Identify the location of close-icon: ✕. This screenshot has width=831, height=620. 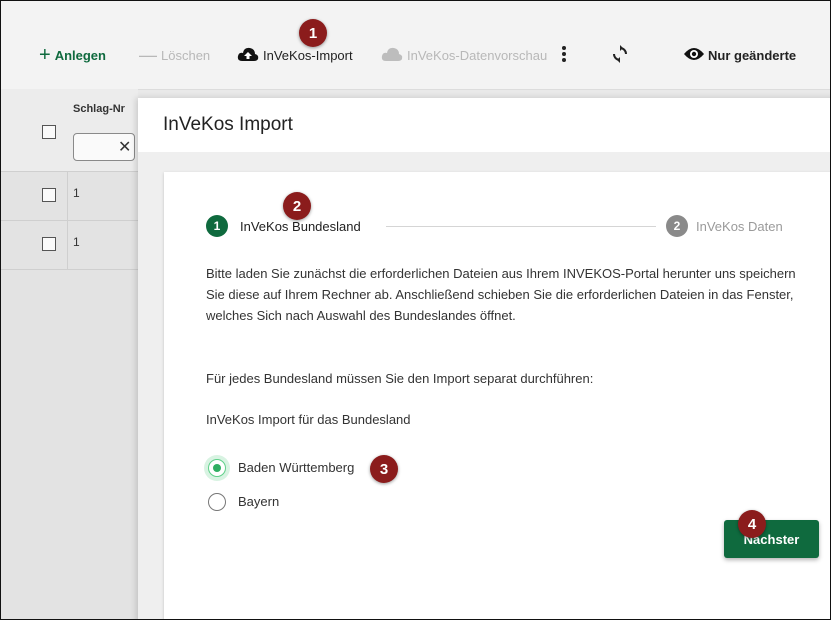
(124, 147).